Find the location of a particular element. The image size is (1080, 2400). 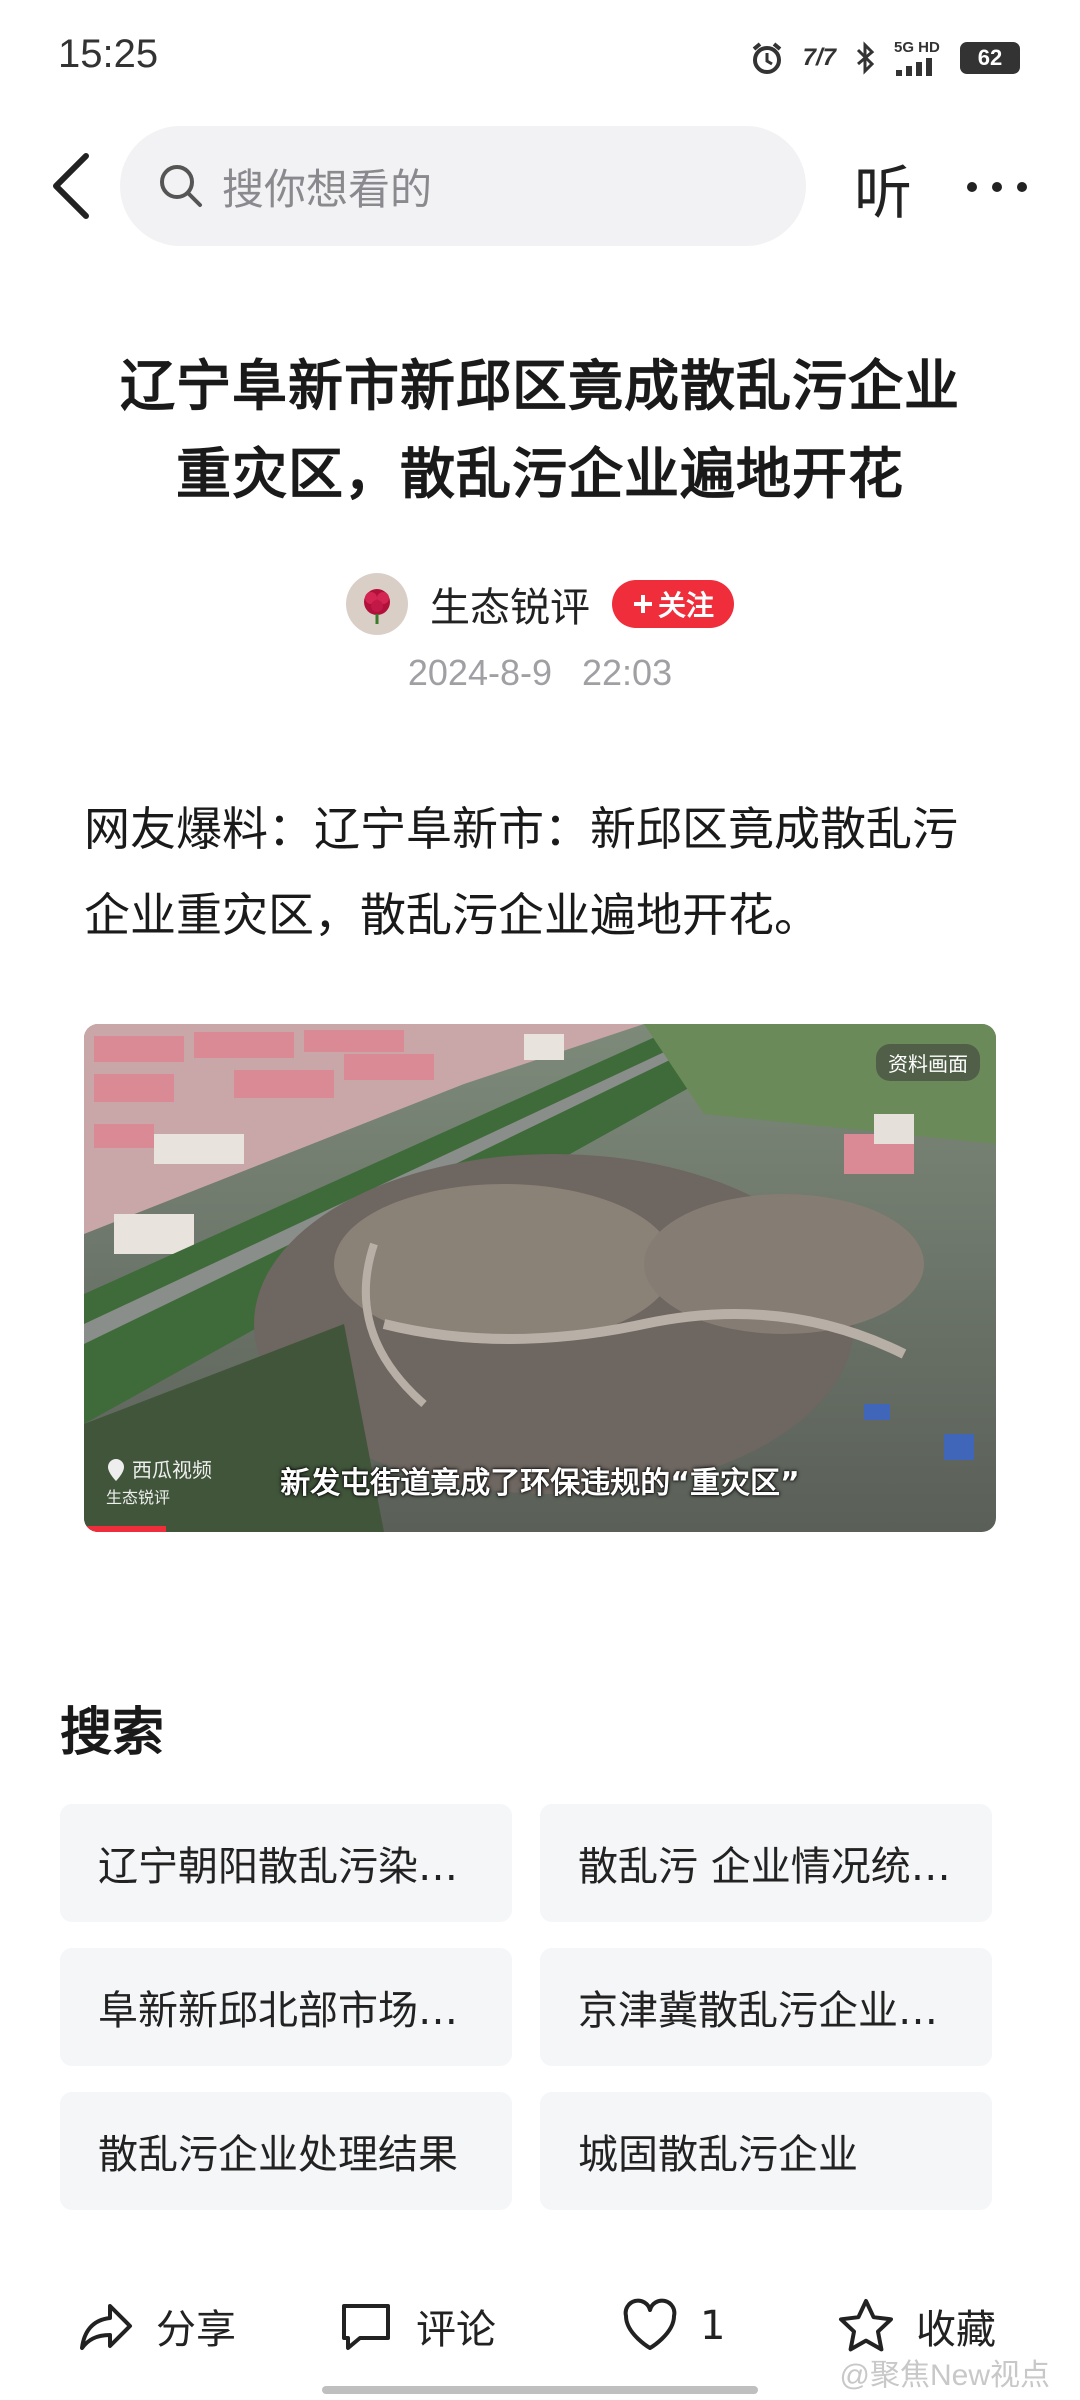

share-label: 分享 is located at coordinates (196, 2330).